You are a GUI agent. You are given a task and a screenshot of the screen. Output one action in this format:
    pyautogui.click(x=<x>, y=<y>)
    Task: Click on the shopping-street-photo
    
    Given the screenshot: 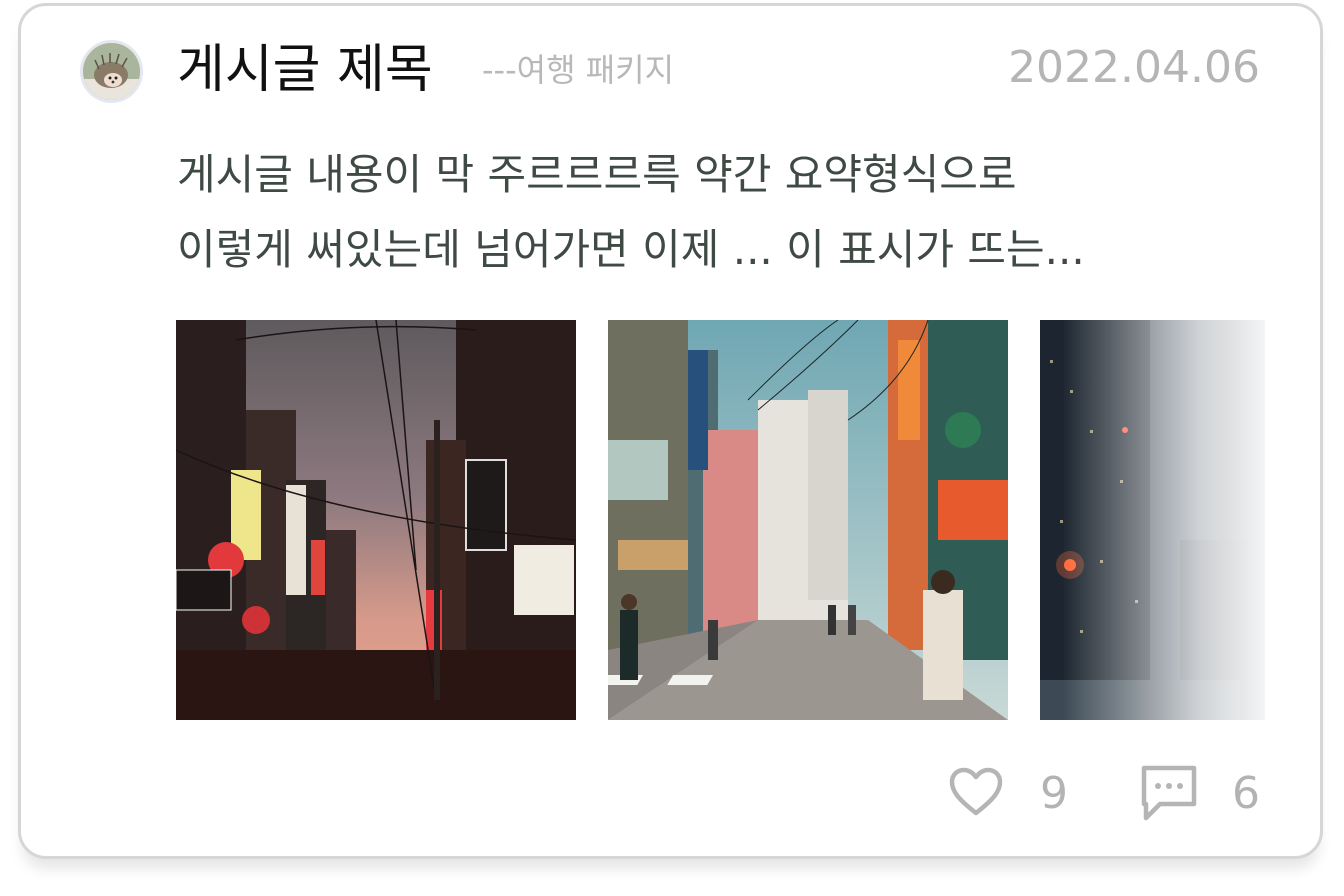 What is the action you would take?
    pyautogui.click(x=808, y=520)
    